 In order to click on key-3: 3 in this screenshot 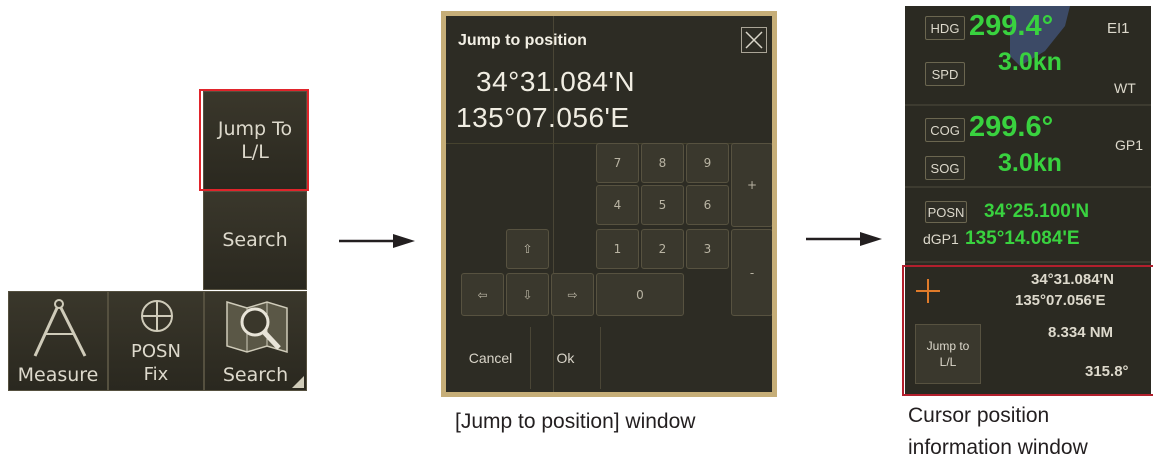, I will do `click(707, 249)`.